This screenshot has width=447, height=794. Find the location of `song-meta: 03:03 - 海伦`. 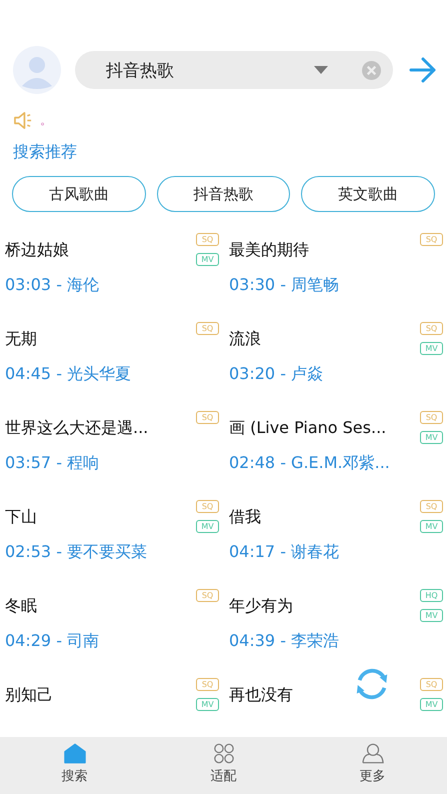

song-meta: 03:03 - 海伦 is located at coordinates (52, 285).